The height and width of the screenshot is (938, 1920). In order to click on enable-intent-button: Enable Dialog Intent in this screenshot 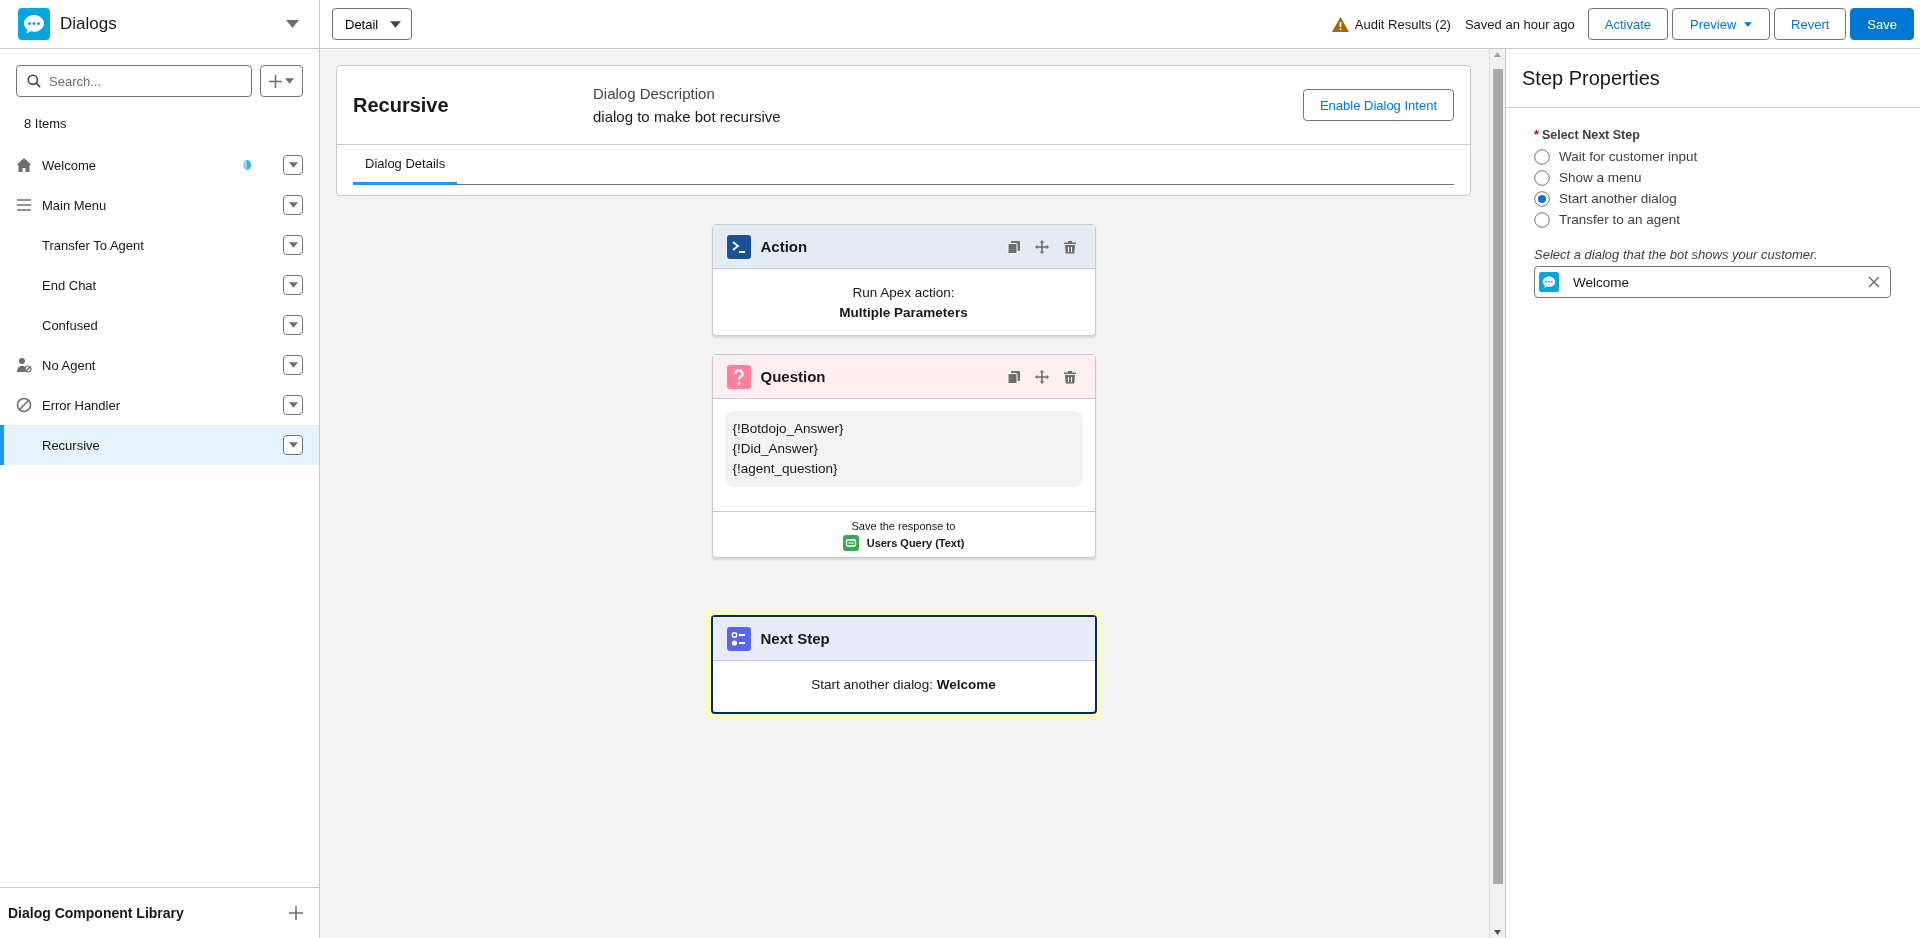, I will do `click(1378, 105)`.